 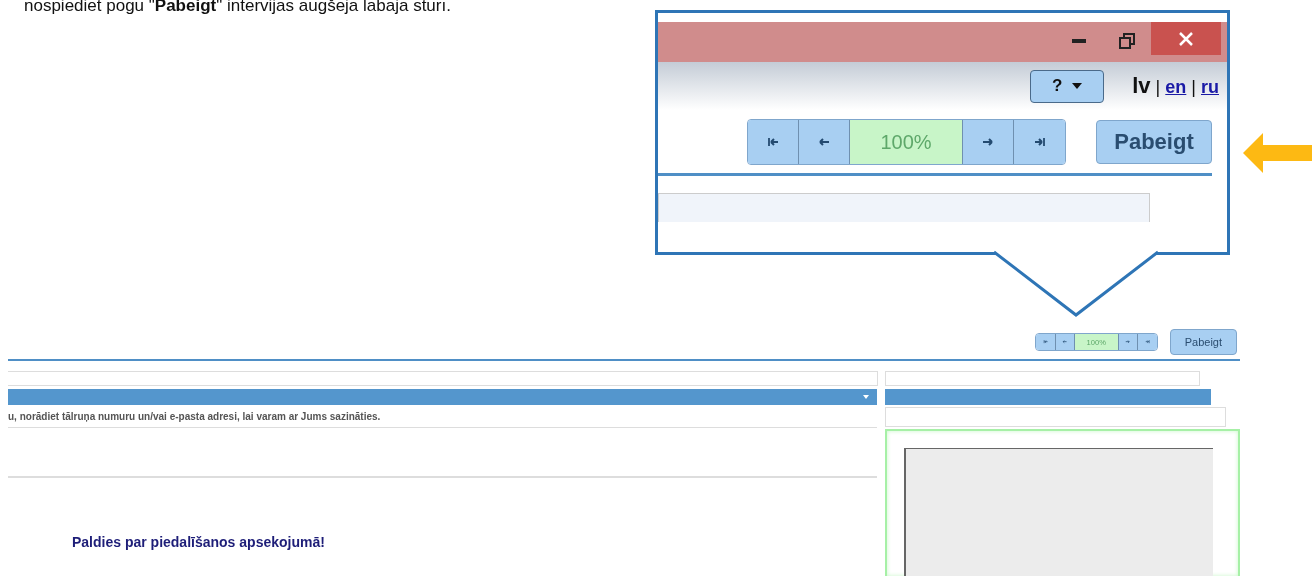 What do you see at coordinates (1079, 41) in the screenshot?
I see `minimize-icon` at bounding box center [1079, 41].